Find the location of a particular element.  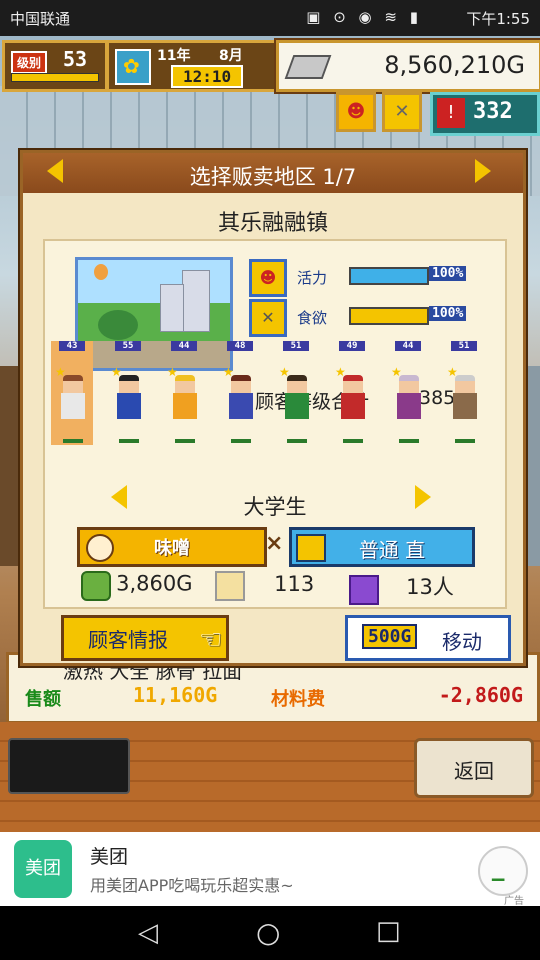

times-sign: × is located at coordinates (274, 543).